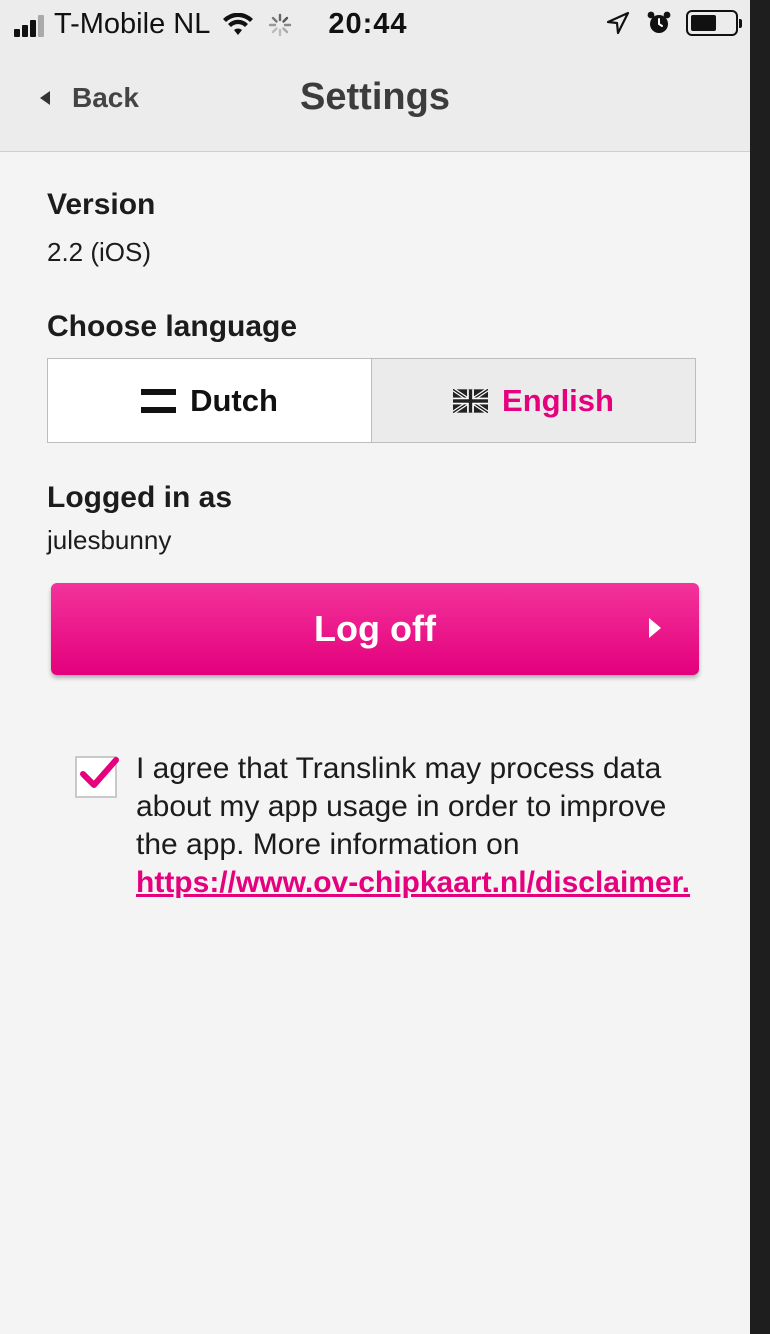 The image size is (770, 1334). I want to click on alarm-clock-icon, so click(659, 22).